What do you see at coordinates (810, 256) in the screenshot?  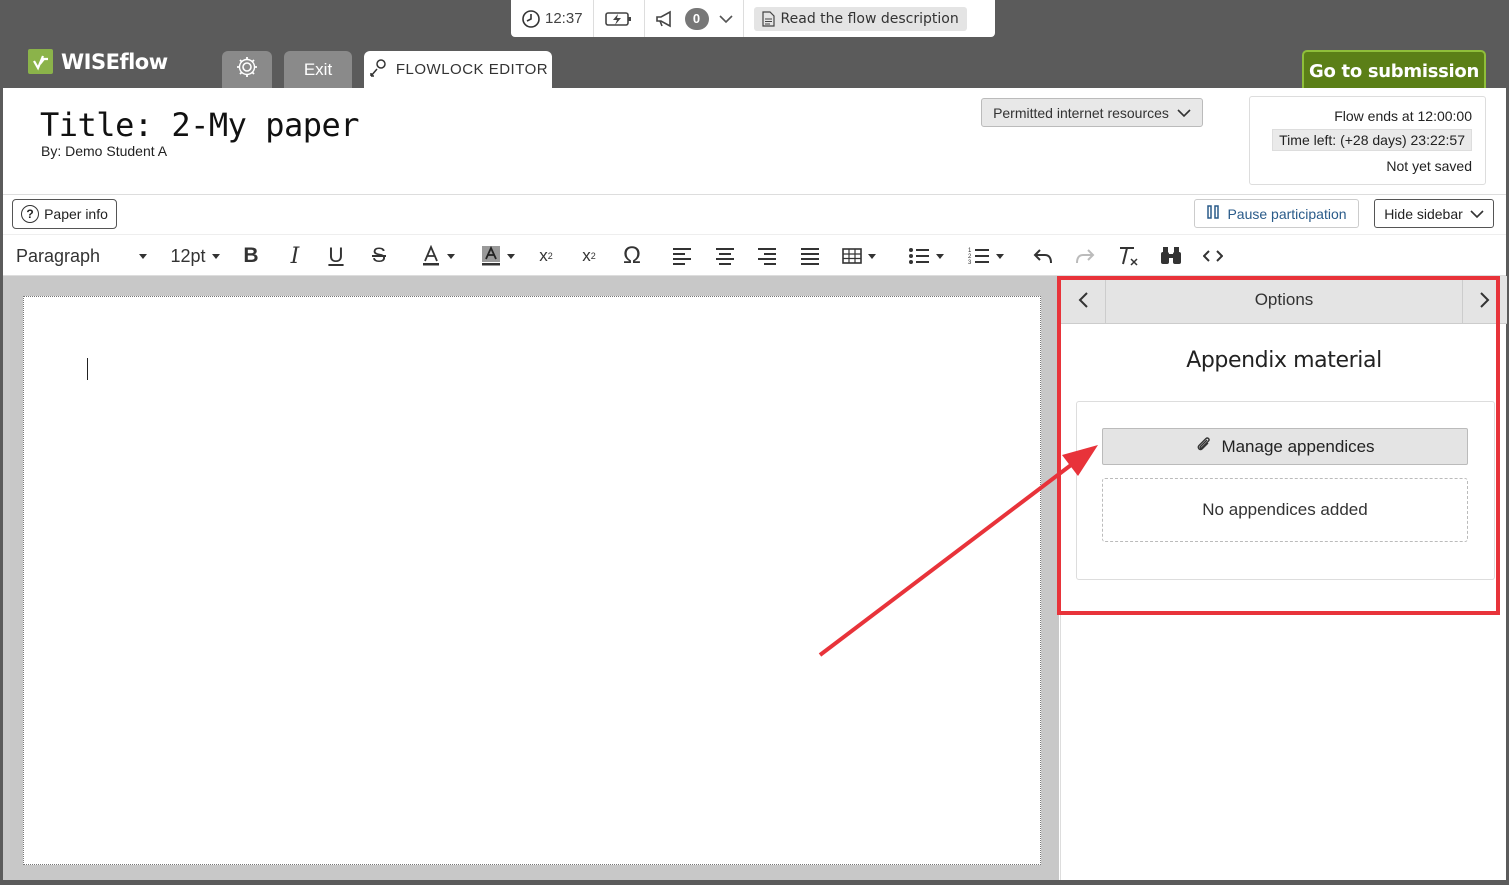 I see `align-justify-icon` at bounding box center [810, 256].